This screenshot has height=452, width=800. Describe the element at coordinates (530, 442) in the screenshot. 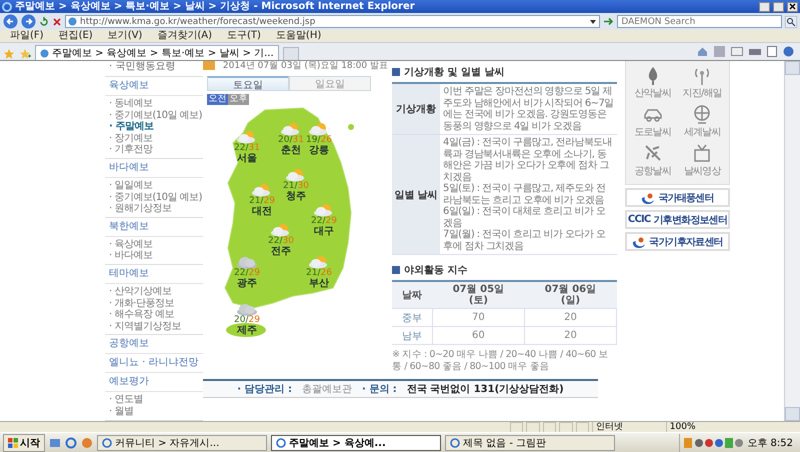

I see `taskbar-window: 제목 없음 - 그림판` at that location.